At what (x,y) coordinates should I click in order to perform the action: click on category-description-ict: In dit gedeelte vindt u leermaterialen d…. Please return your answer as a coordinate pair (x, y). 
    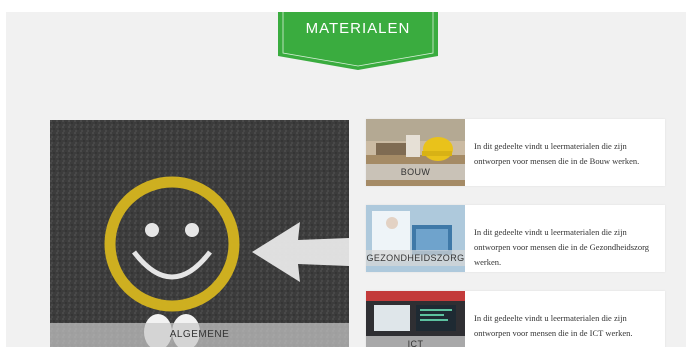
    Looking at the image, I should click on (553, 325).